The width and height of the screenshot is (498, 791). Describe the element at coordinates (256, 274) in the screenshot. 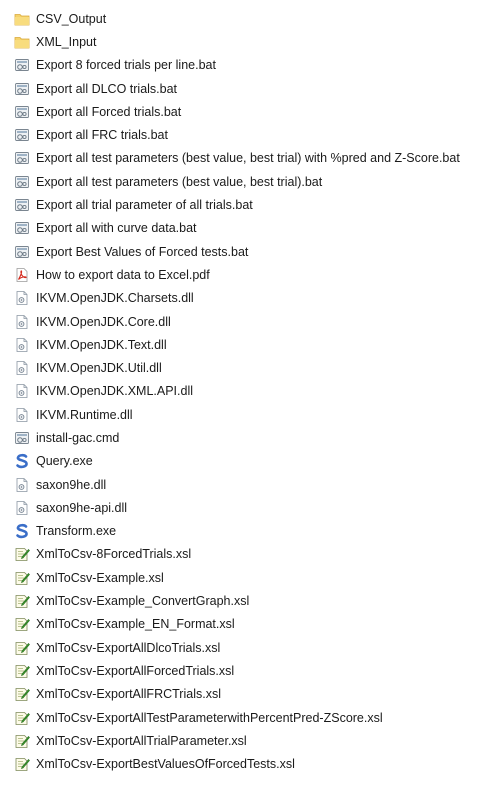

I see `file-item-how-to-pdf: How to export data to Excel.pdf` at that location.